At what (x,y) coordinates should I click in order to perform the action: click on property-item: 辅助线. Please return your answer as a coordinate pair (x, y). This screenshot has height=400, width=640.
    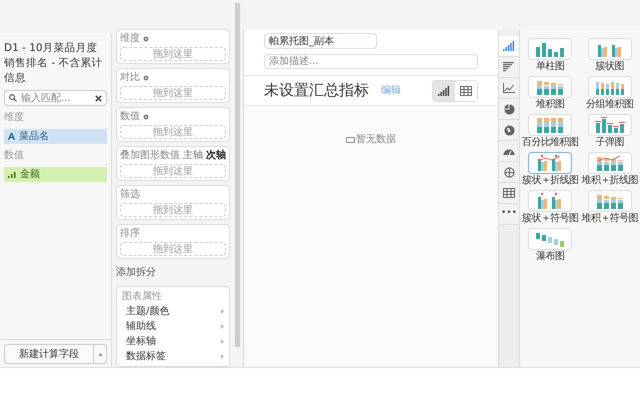
    Looking at the image, I should click on (173, 326).